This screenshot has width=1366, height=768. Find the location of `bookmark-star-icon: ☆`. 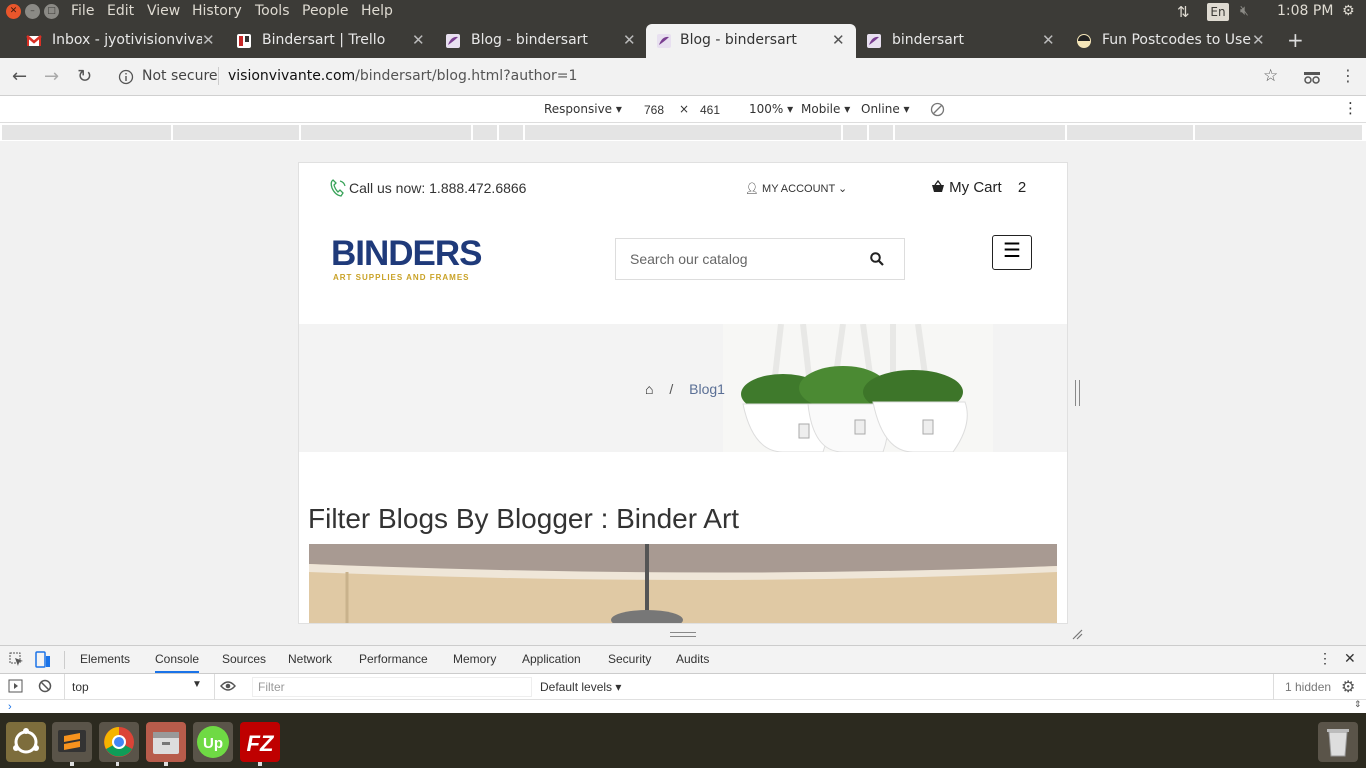

bookmark-star-icon: ☆ is located at coordinates (1270, 76).